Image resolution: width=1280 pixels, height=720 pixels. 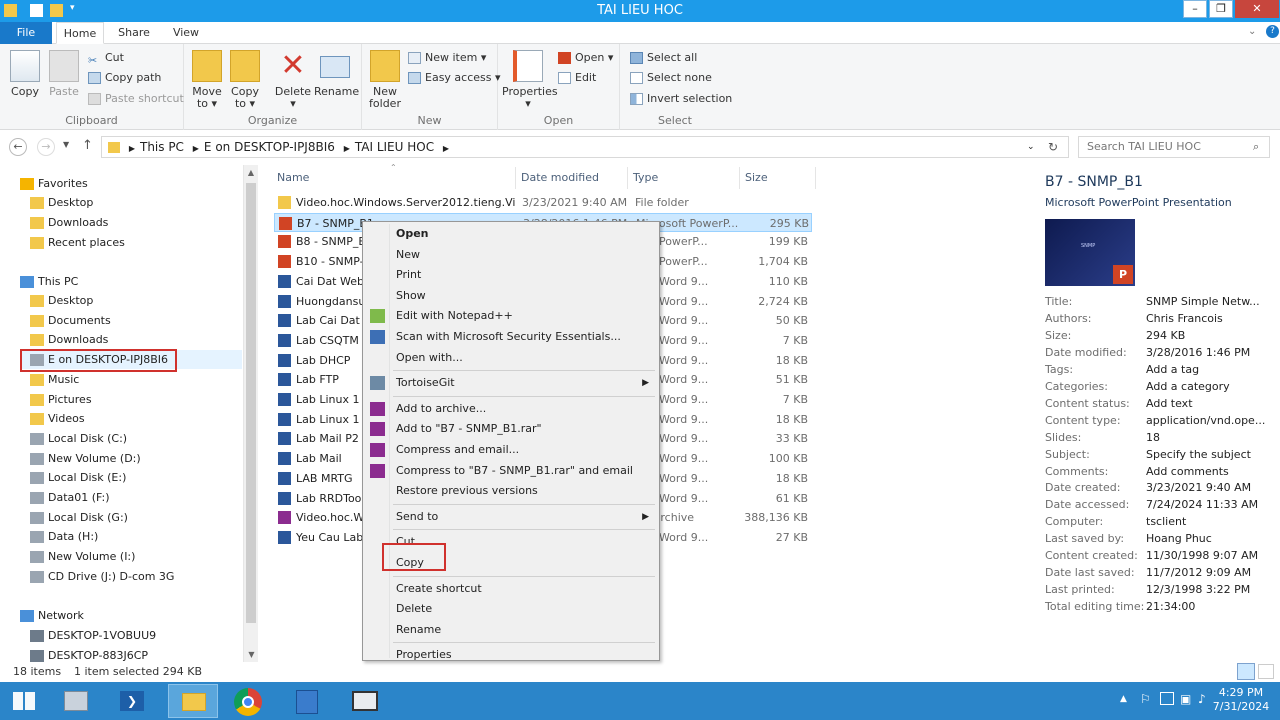 What do you see at coordinates (132, 701) in the screenshot?
I see `powershell-button: ❯` at bounding box center [132, 701].